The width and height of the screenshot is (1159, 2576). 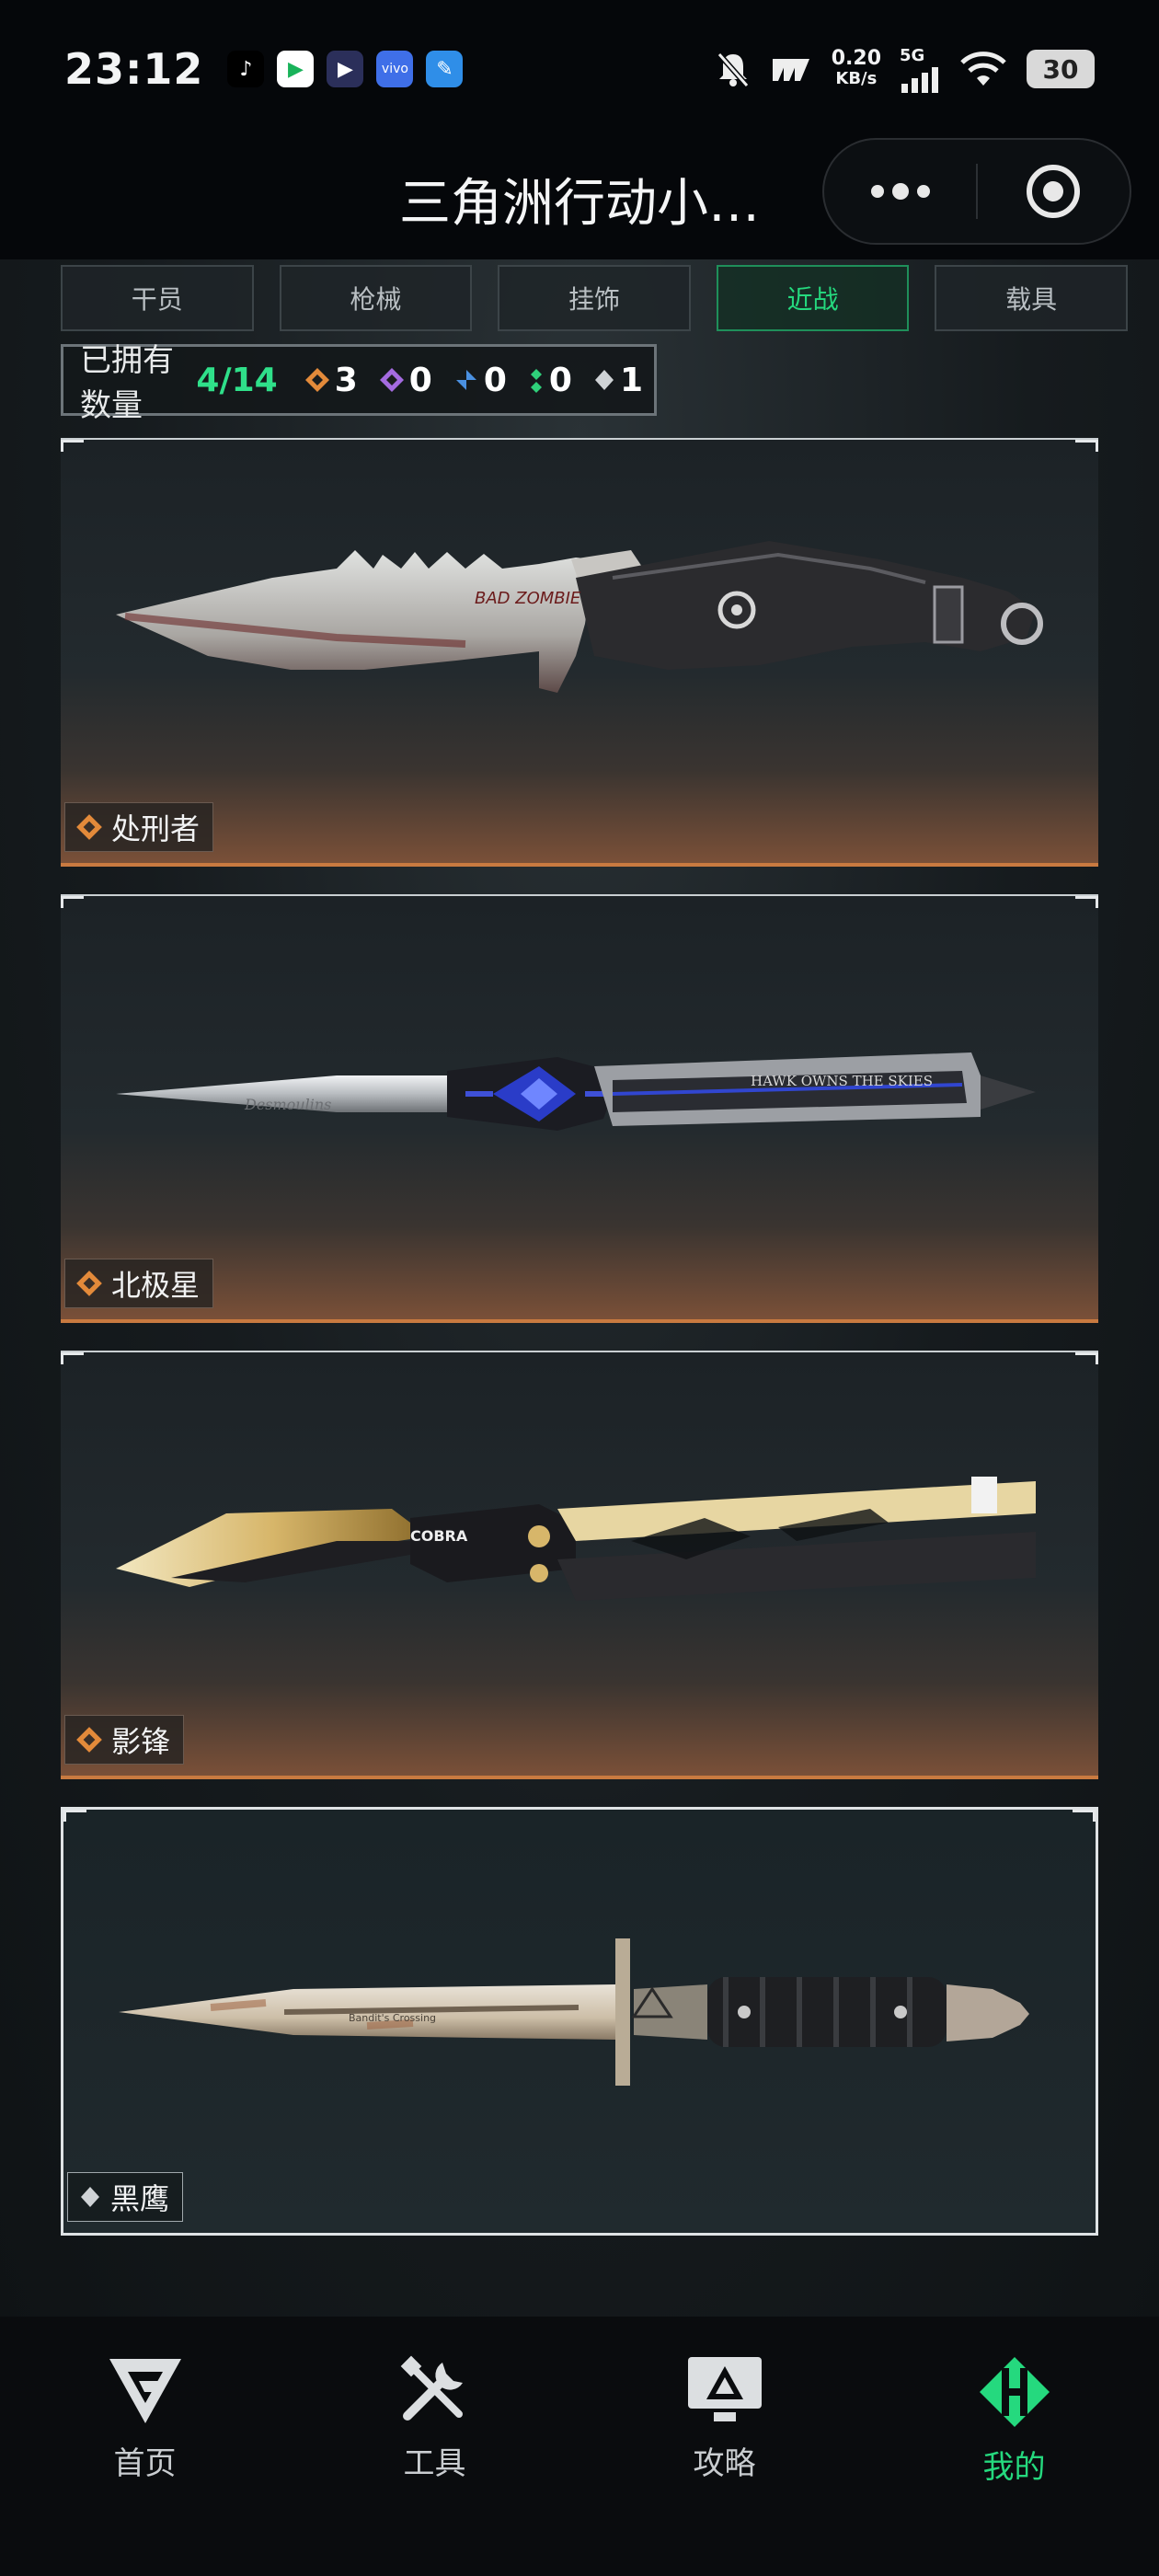 What do you see at coordinates (604, 380) in the screenshot?
I see `white-diamond-icon` at bounding box center [604, 380].